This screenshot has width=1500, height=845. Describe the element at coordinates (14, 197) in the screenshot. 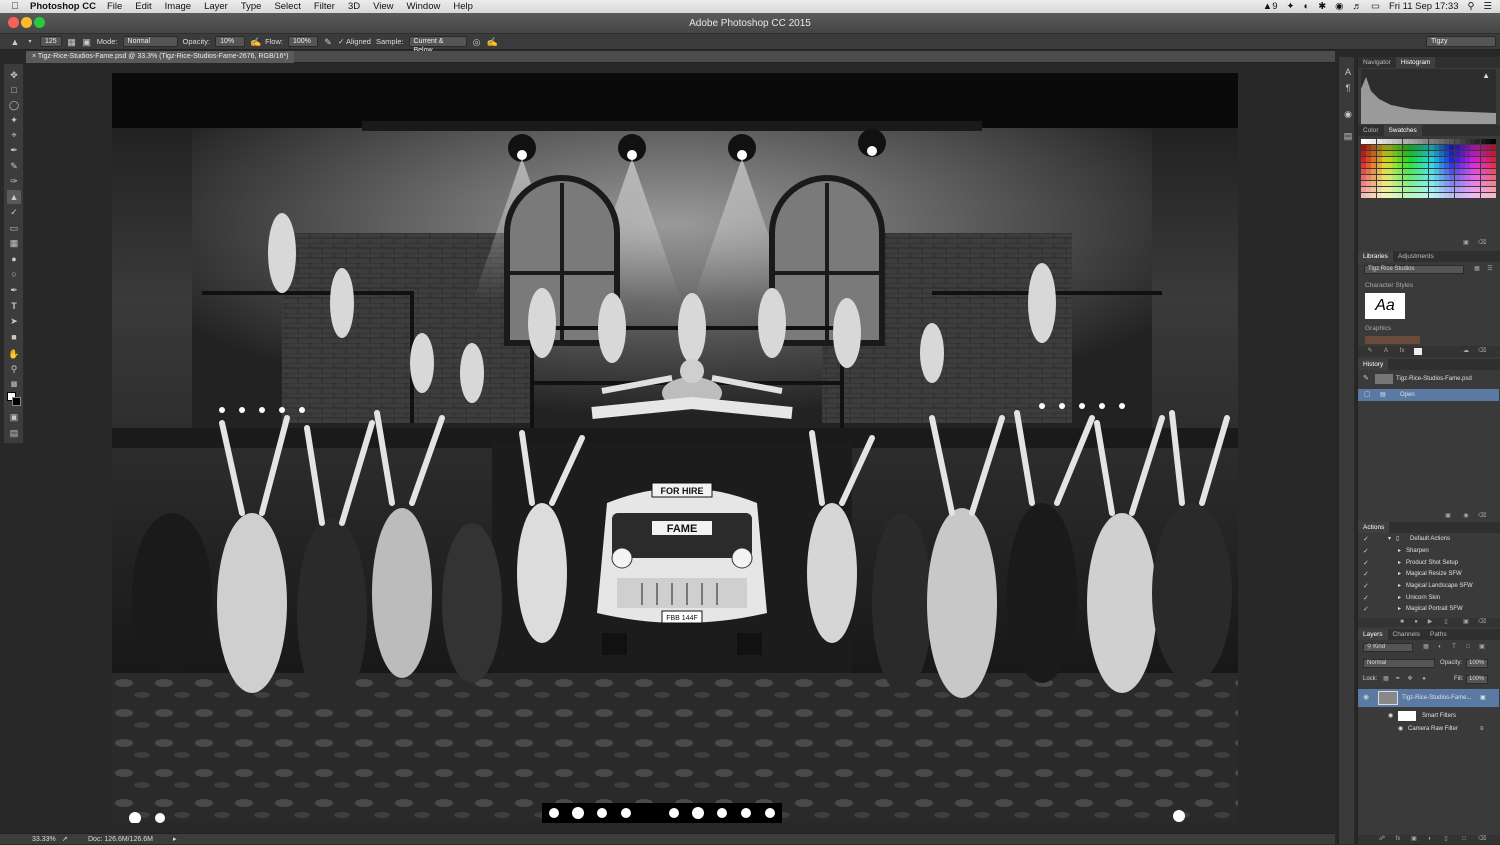

I see `clone-stamp-tool-icon: ▲` at that location.